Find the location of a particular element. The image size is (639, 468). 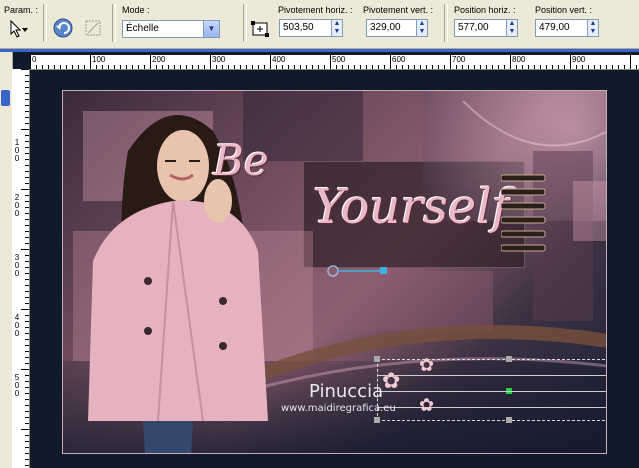

perspective-button is located at coordinates (261, 29).